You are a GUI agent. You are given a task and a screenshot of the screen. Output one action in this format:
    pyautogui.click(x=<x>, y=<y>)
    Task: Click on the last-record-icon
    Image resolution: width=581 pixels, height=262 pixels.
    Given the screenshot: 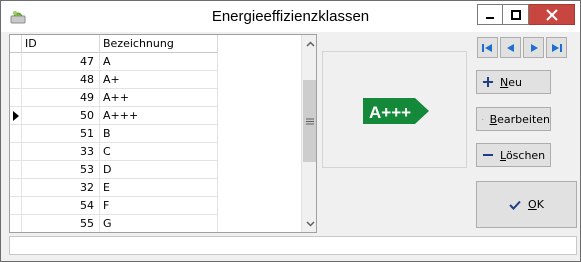 What is the action you would take?
    pyautogui.click(x=557, y=47)
    